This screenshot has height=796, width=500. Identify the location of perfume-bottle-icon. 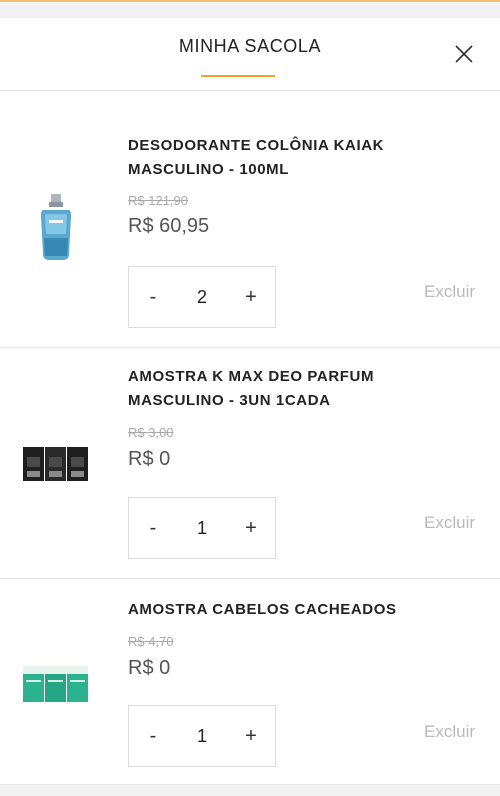
(56, 227).